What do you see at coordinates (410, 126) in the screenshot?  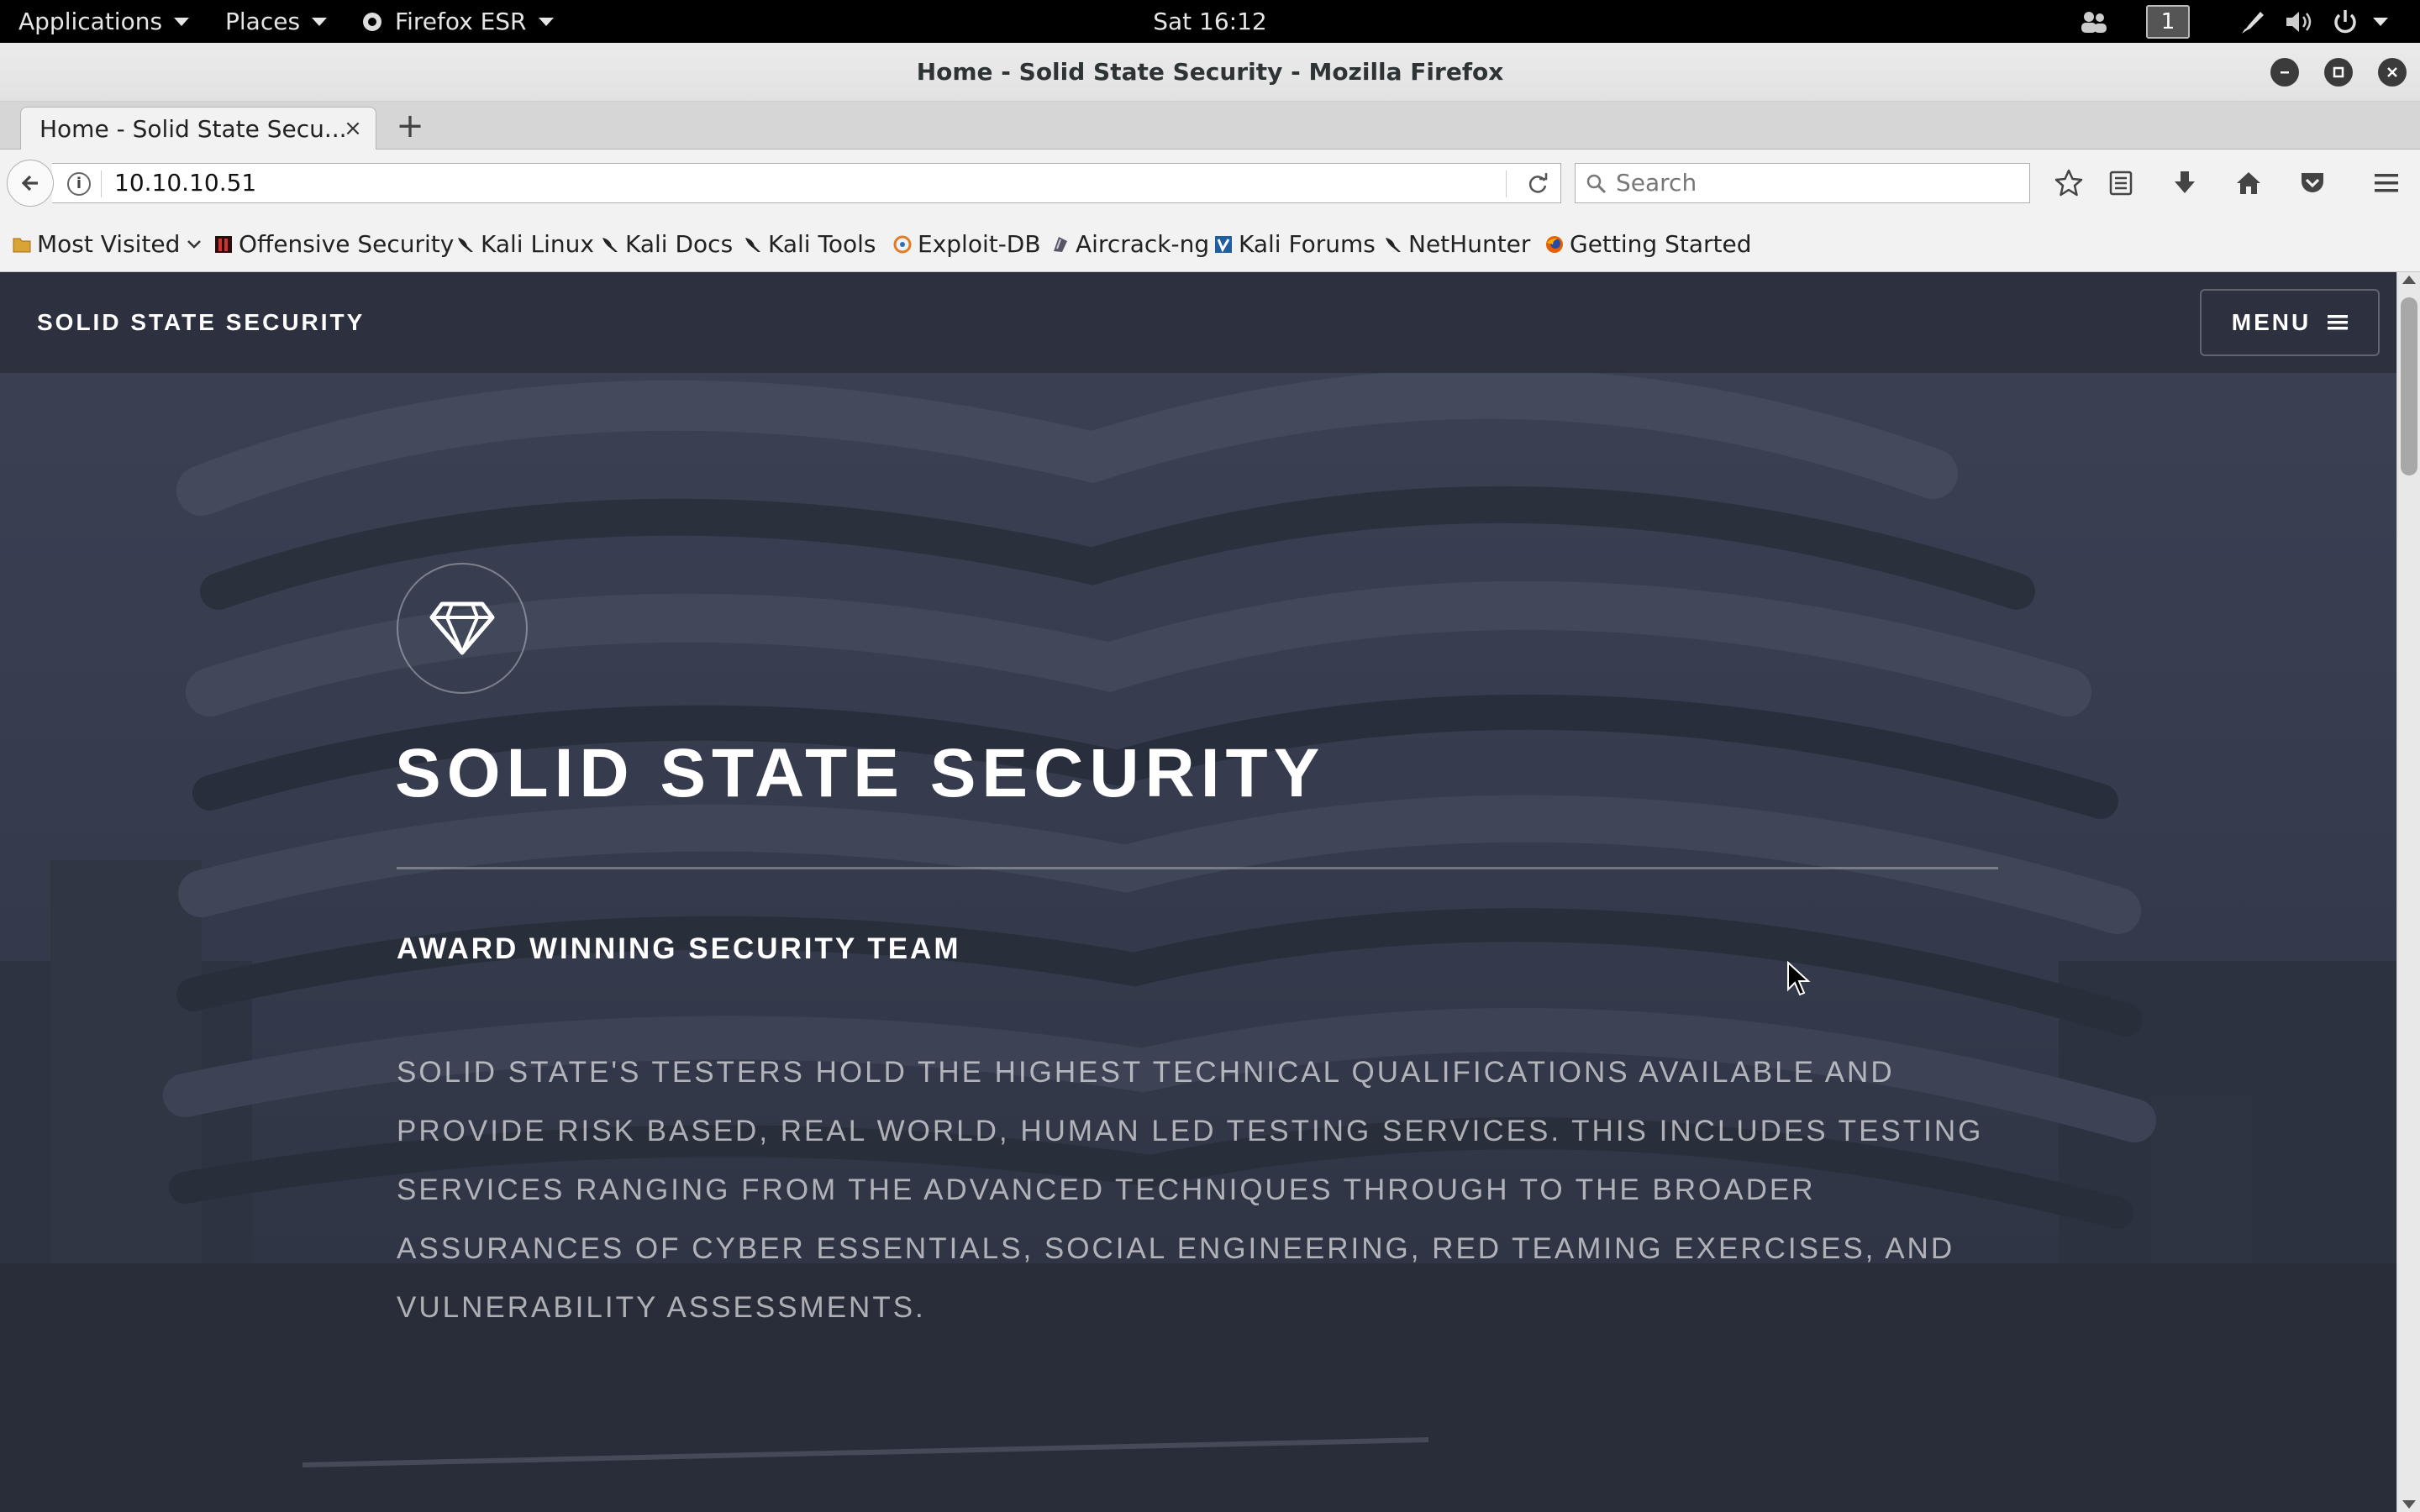 I see `new-tab-button: +` at bounding box center [410, 126].